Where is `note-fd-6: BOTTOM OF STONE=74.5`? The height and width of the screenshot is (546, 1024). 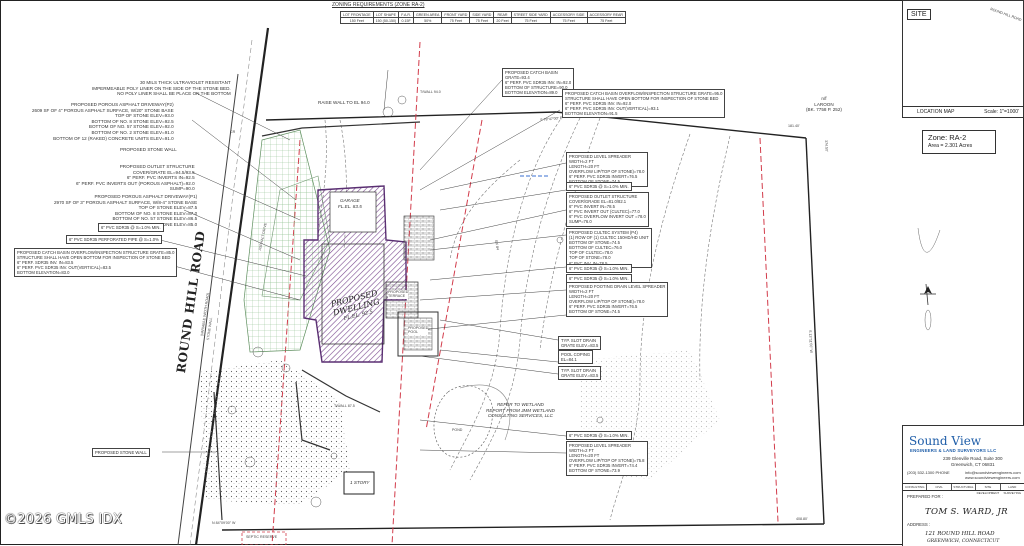 note-fd-6: BOTTOM OF STONE=74.5 is located at coordinates (594, 312).